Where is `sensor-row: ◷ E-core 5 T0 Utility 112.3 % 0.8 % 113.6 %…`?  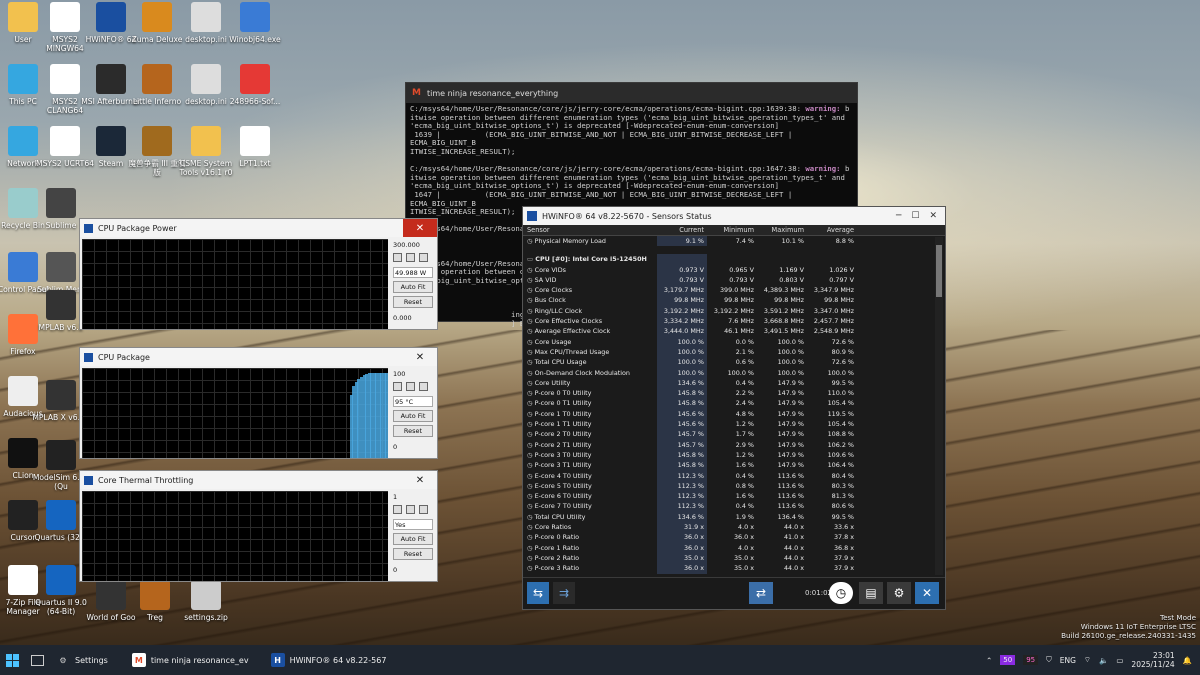
sensor-row: ◷ E-core 5 T0 Utility 112.3 % 0.8 % 113.6 %… is located at coordinates (734, 486).